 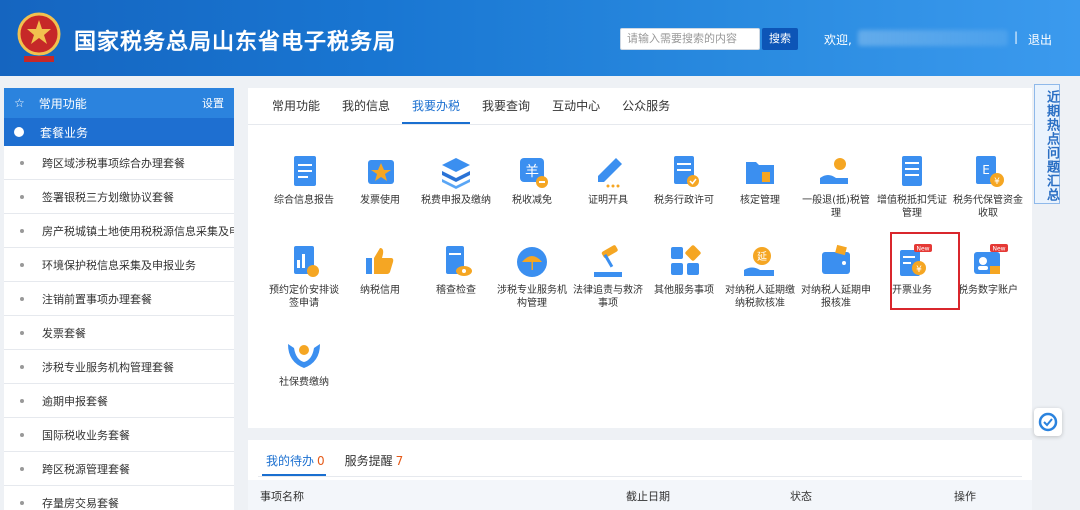 I want to click on todo-table-header: 事项名称 截止日期 状态 操作, so click(x=640, y=495).